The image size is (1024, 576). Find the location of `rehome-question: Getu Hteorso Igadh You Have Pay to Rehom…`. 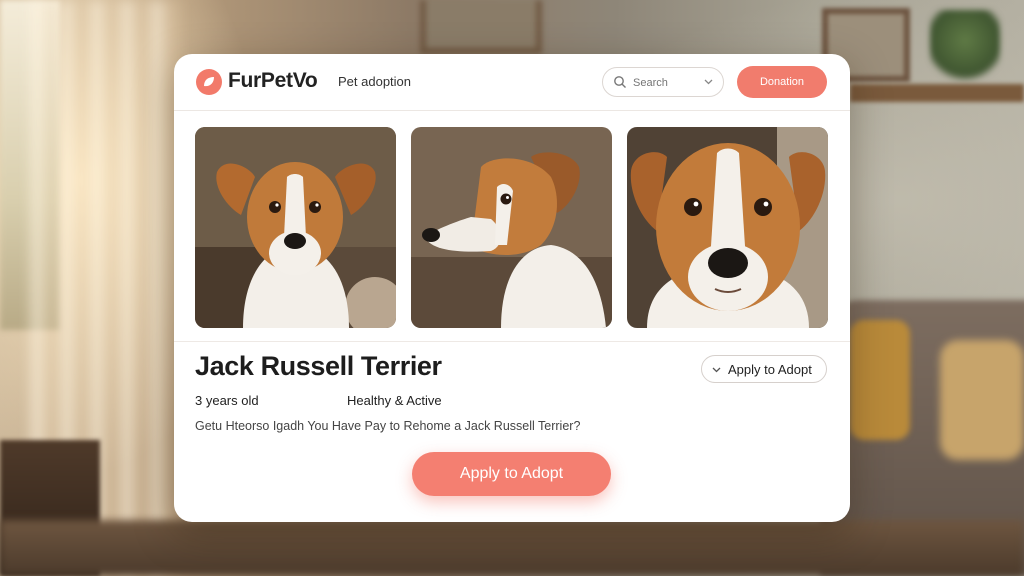

rehome-question: Getu Hteorso Igadh You Have Pay to Rehom… is located at coordinates (388, 426).